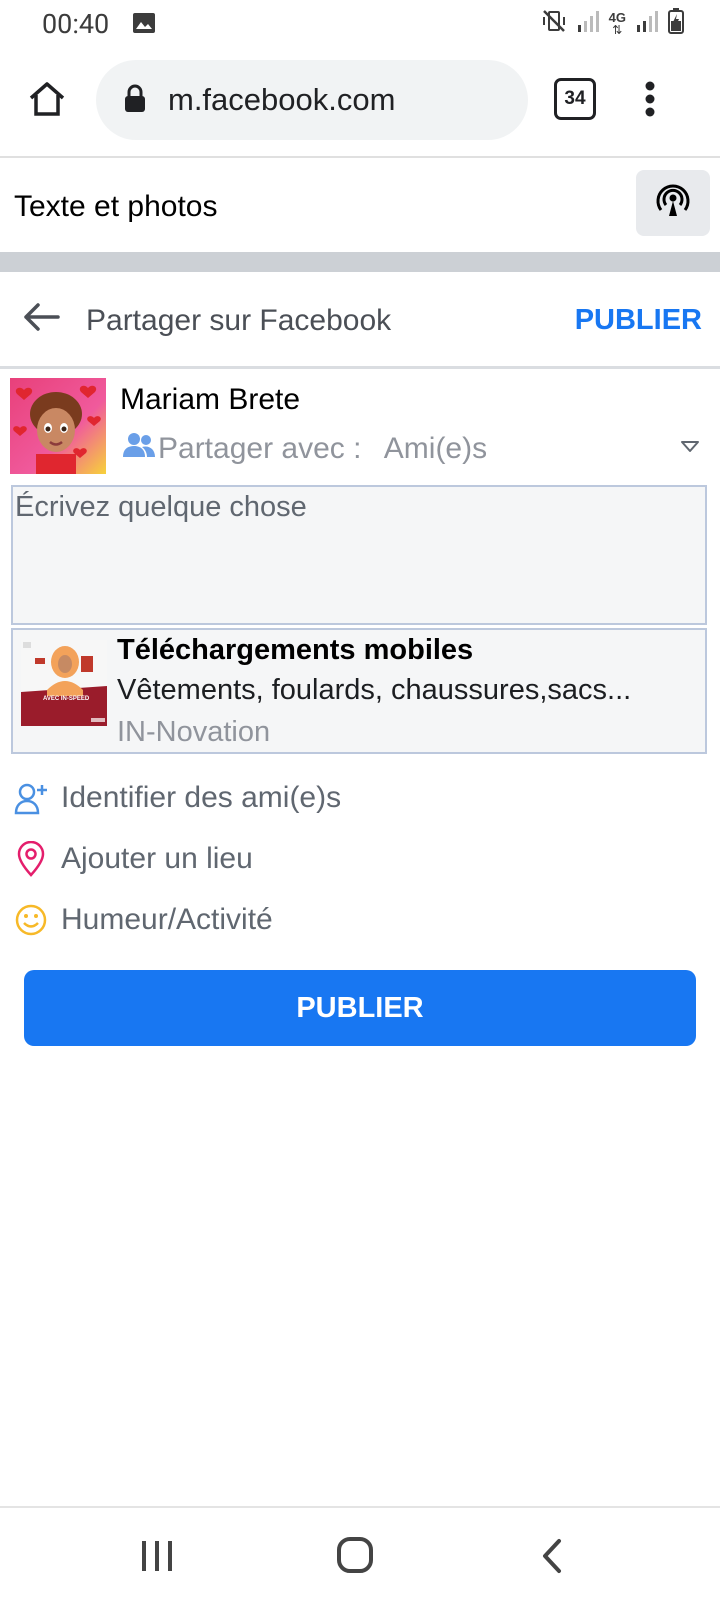 This screenshot has width=720, height=1602. What do you see at coordinates (194, 732) in the screenshot?
I see `preview-source: IN-Novation` at bounding box center [194, 732].